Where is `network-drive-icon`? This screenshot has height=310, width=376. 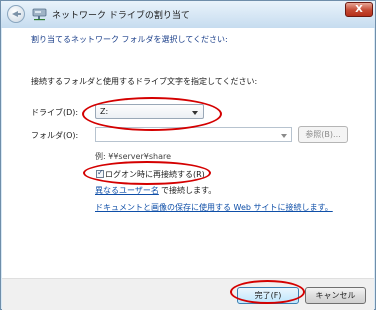 network-drive-icon is located at coordinates (39, 14).